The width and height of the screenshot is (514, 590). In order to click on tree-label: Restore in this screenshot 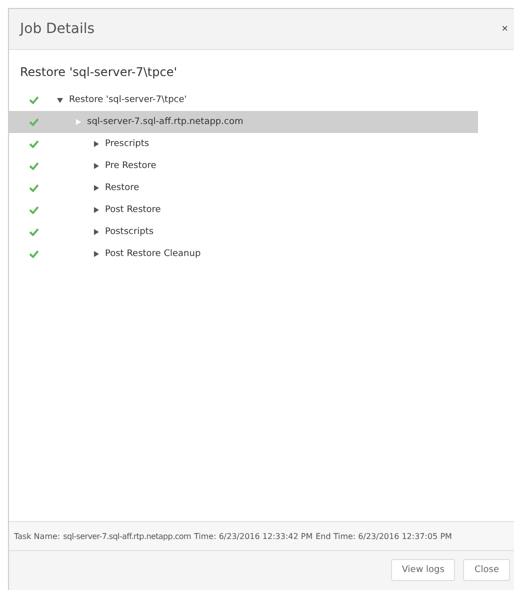, I will do `click(122, 188)`.